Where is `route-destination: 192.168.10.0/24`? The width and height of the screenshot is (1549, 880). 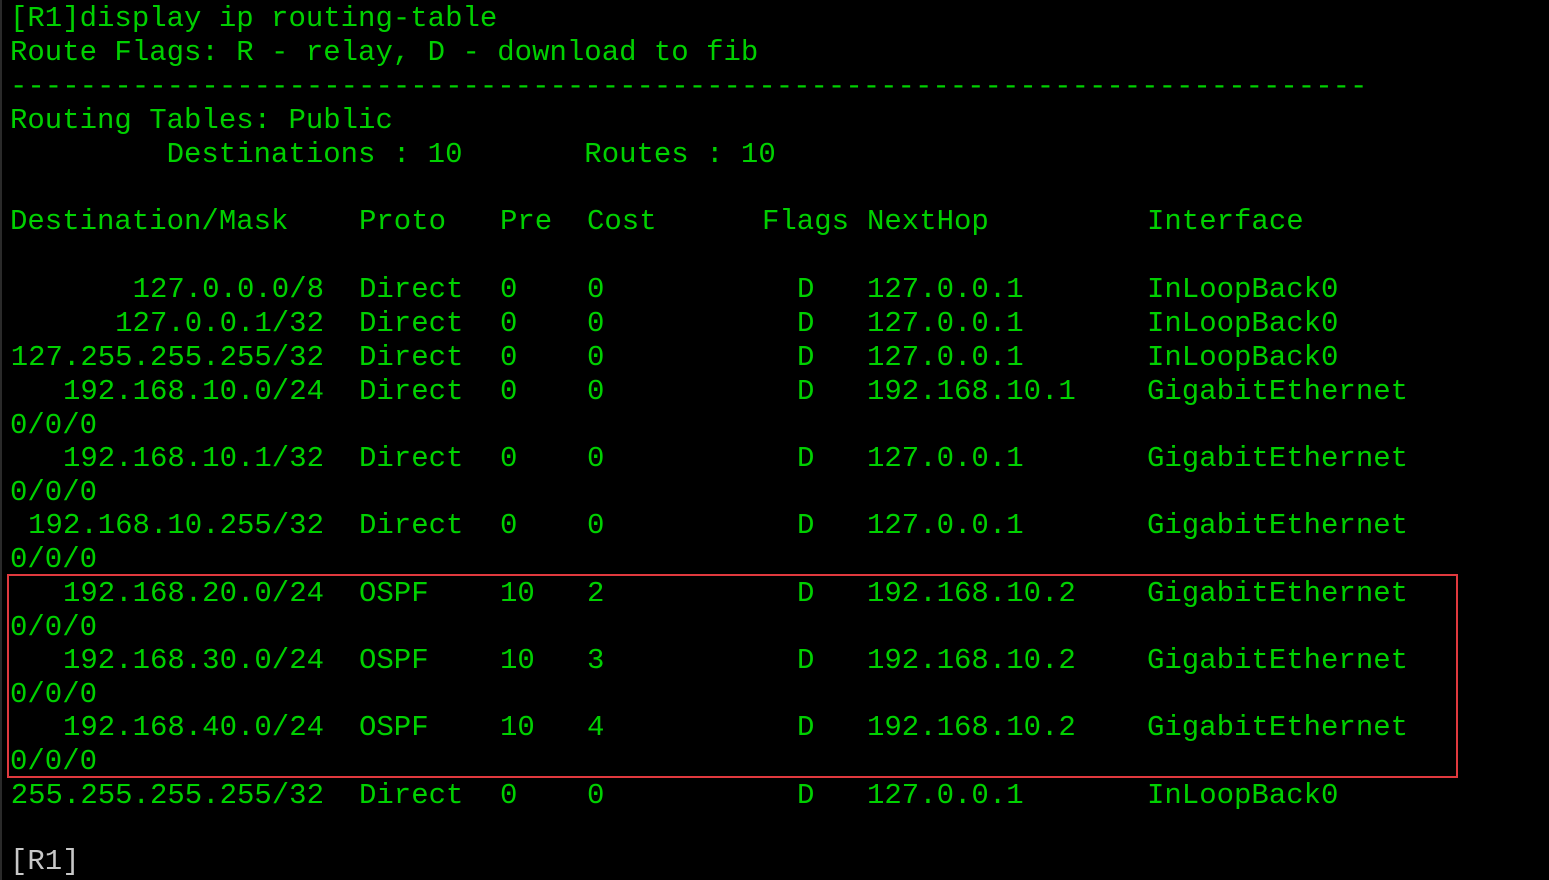 route-destination: 192.168.10.0/24 is located at coordinates (193, 391).